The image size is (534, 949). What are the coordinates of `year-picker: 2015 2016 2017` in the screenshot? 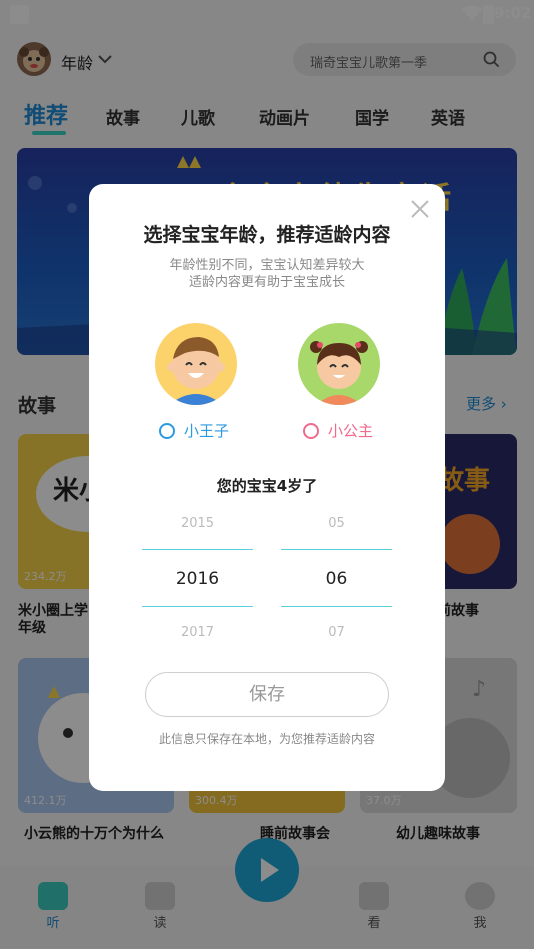 It's located at (197, 574).